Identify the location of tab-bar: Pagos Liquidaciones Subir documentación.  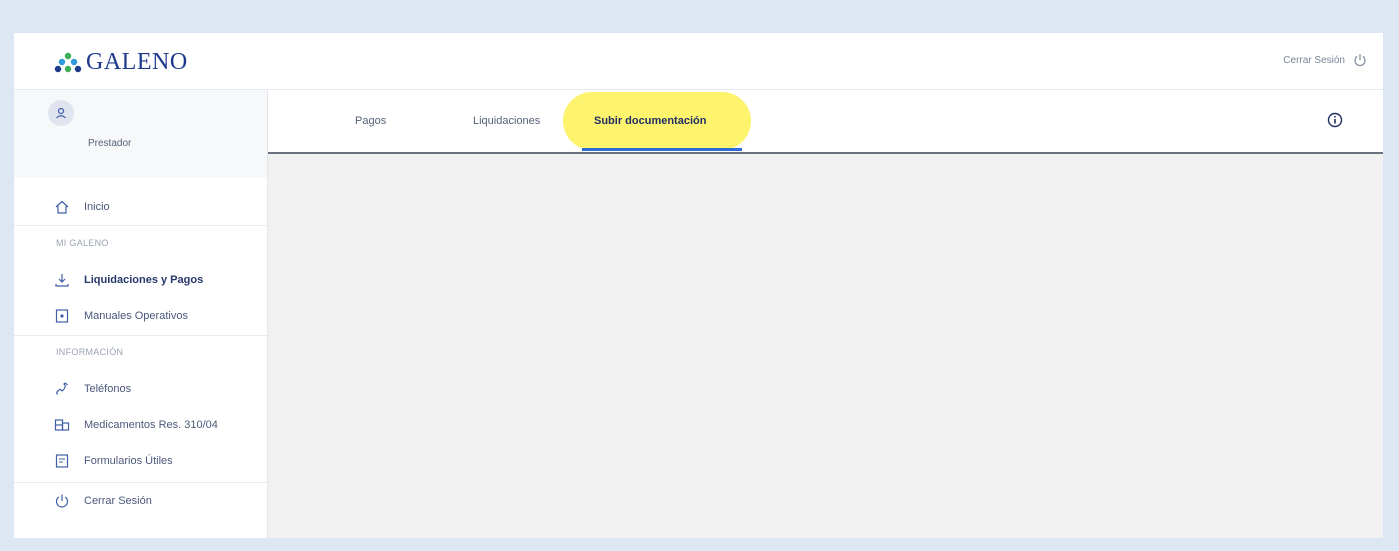
(825, 122).